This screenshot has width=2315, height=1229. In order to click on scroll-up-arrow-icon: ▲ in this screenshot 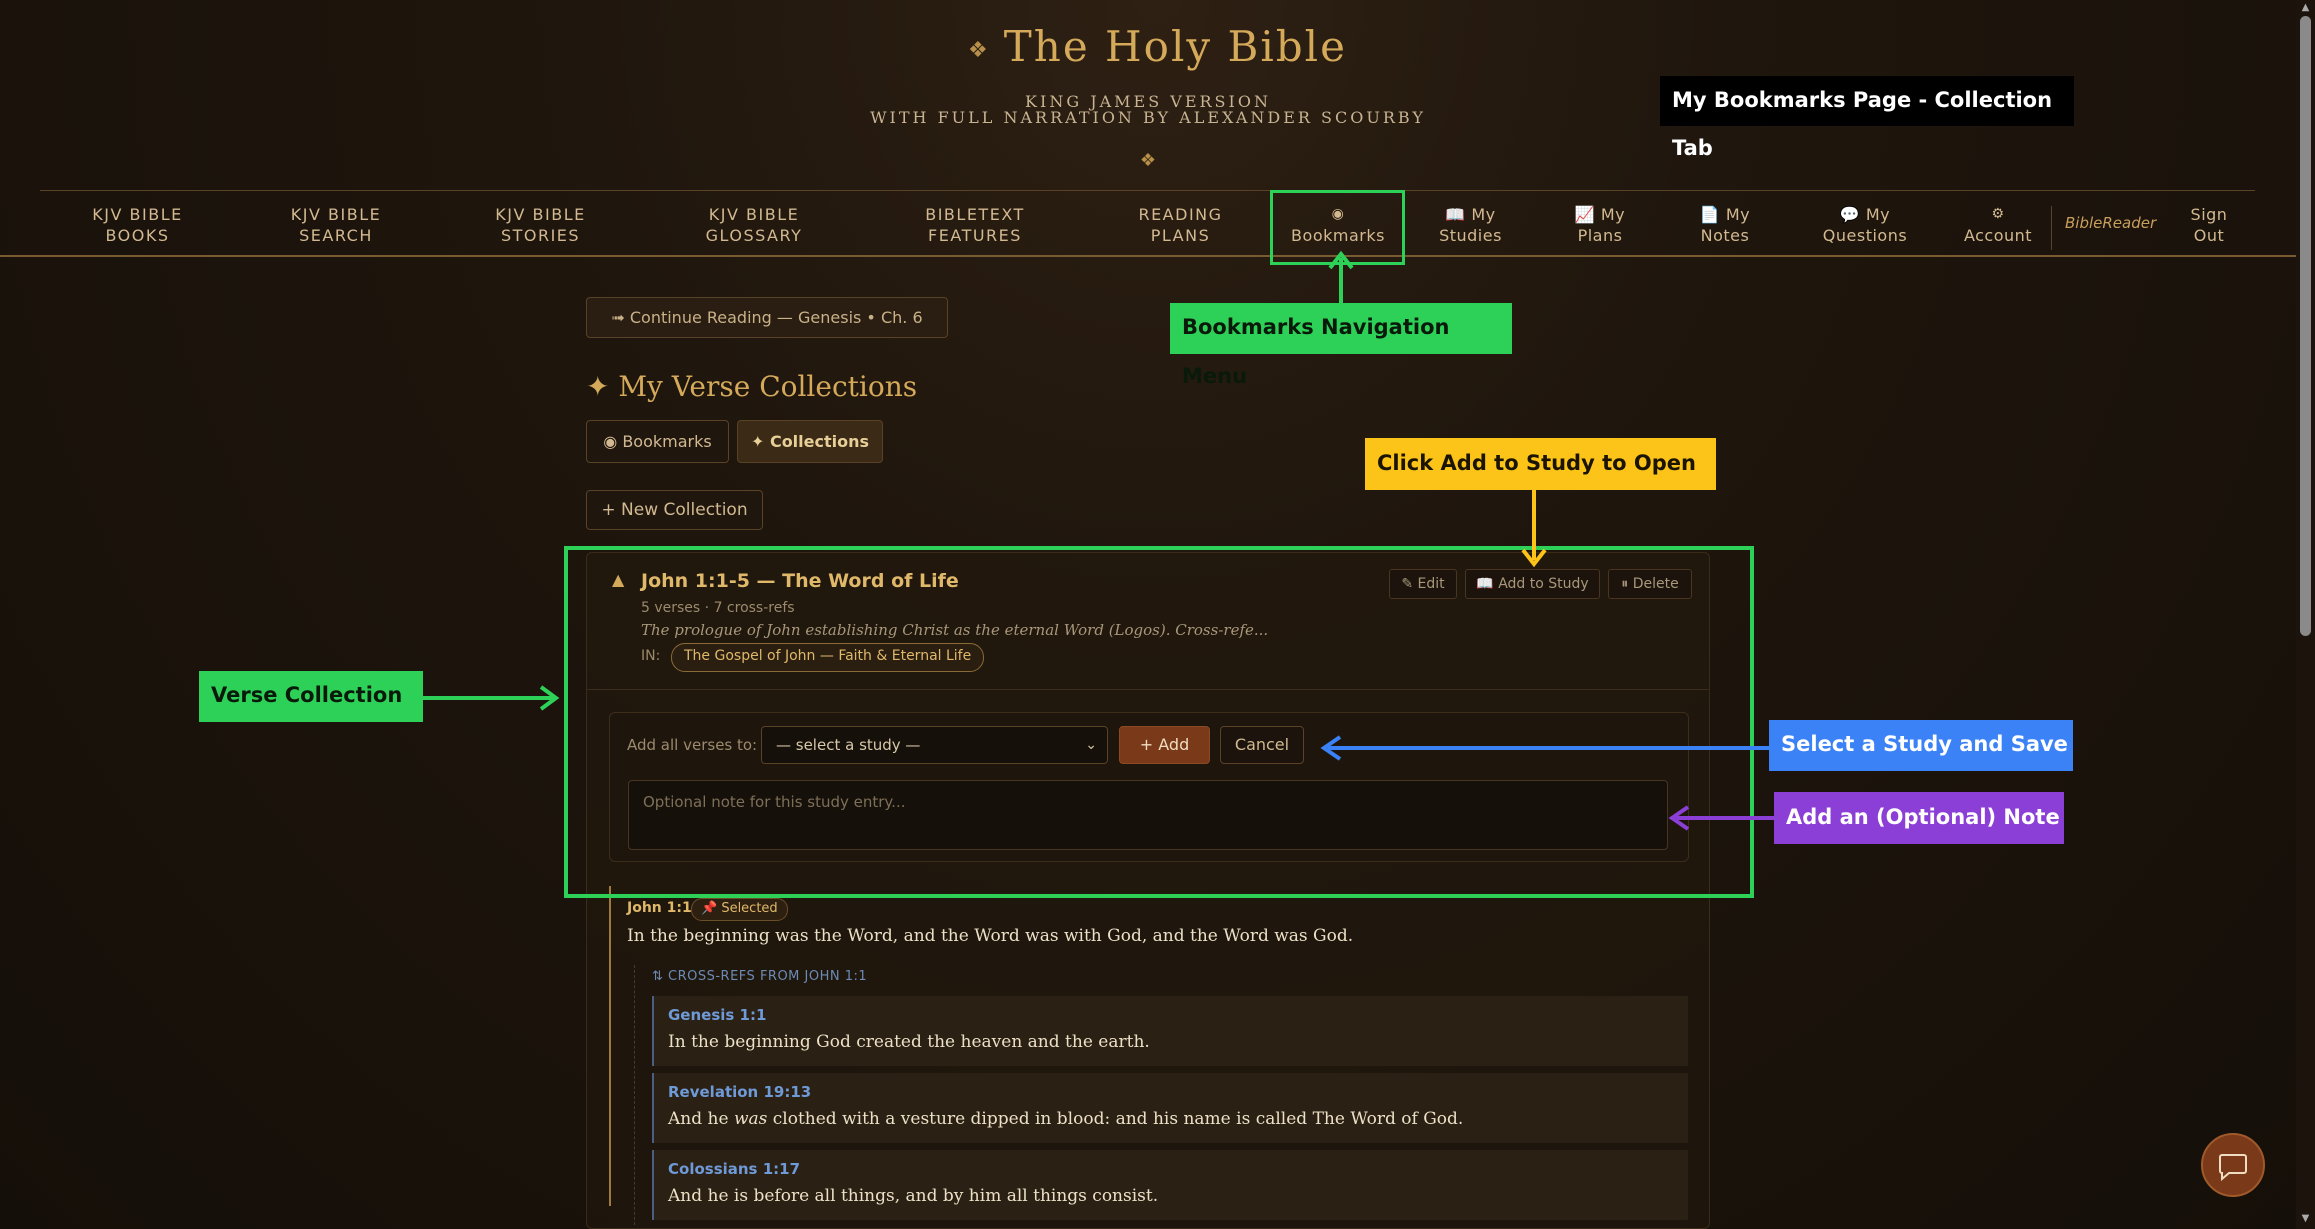, I will do `click(2305, 8)`.